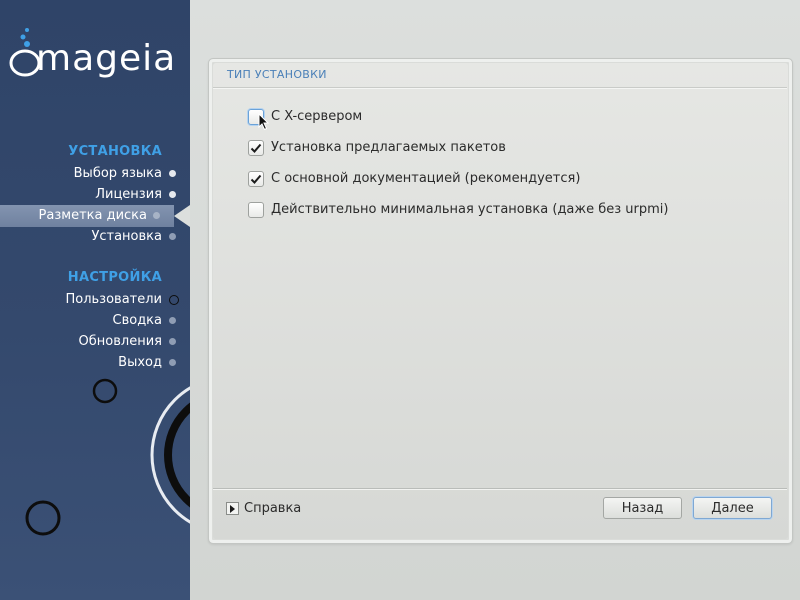 Image resolution: width=800 pixels, height=600 pixels. What do you see at coordinates (114, 277) in the screenshot?
I see `section-title-configure: НАСТРОЙКА` at bounding box center [114, 277].